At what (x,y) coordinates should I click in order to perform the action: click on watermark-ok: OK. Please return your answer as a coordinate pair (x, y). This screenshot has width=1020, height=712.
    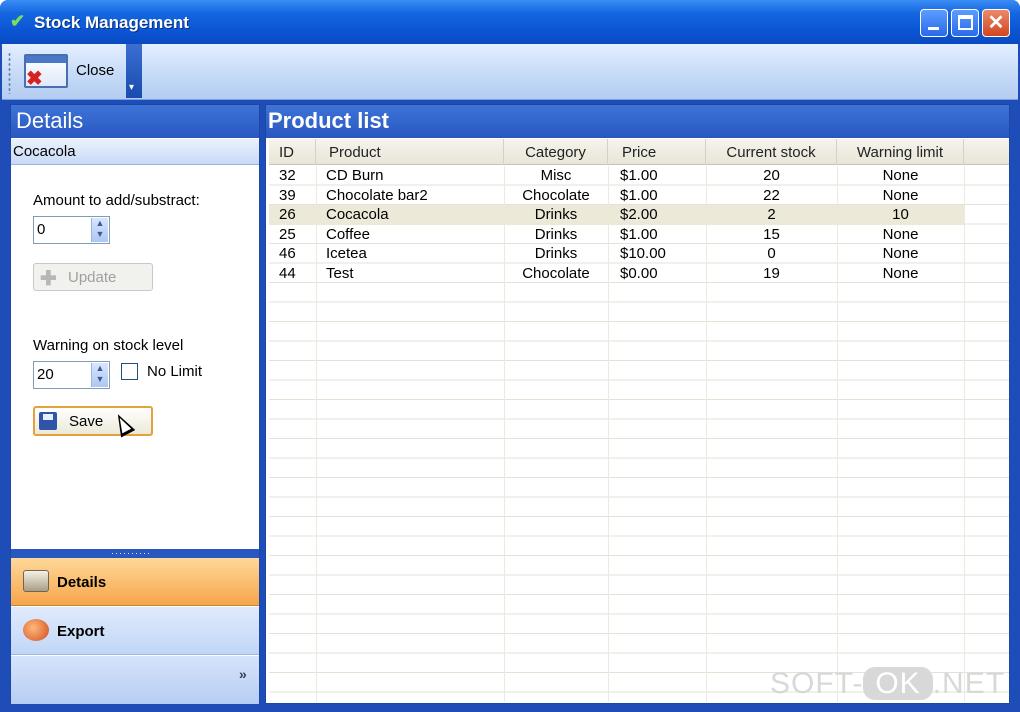
    Looking at the image, I should click on (898, 683).